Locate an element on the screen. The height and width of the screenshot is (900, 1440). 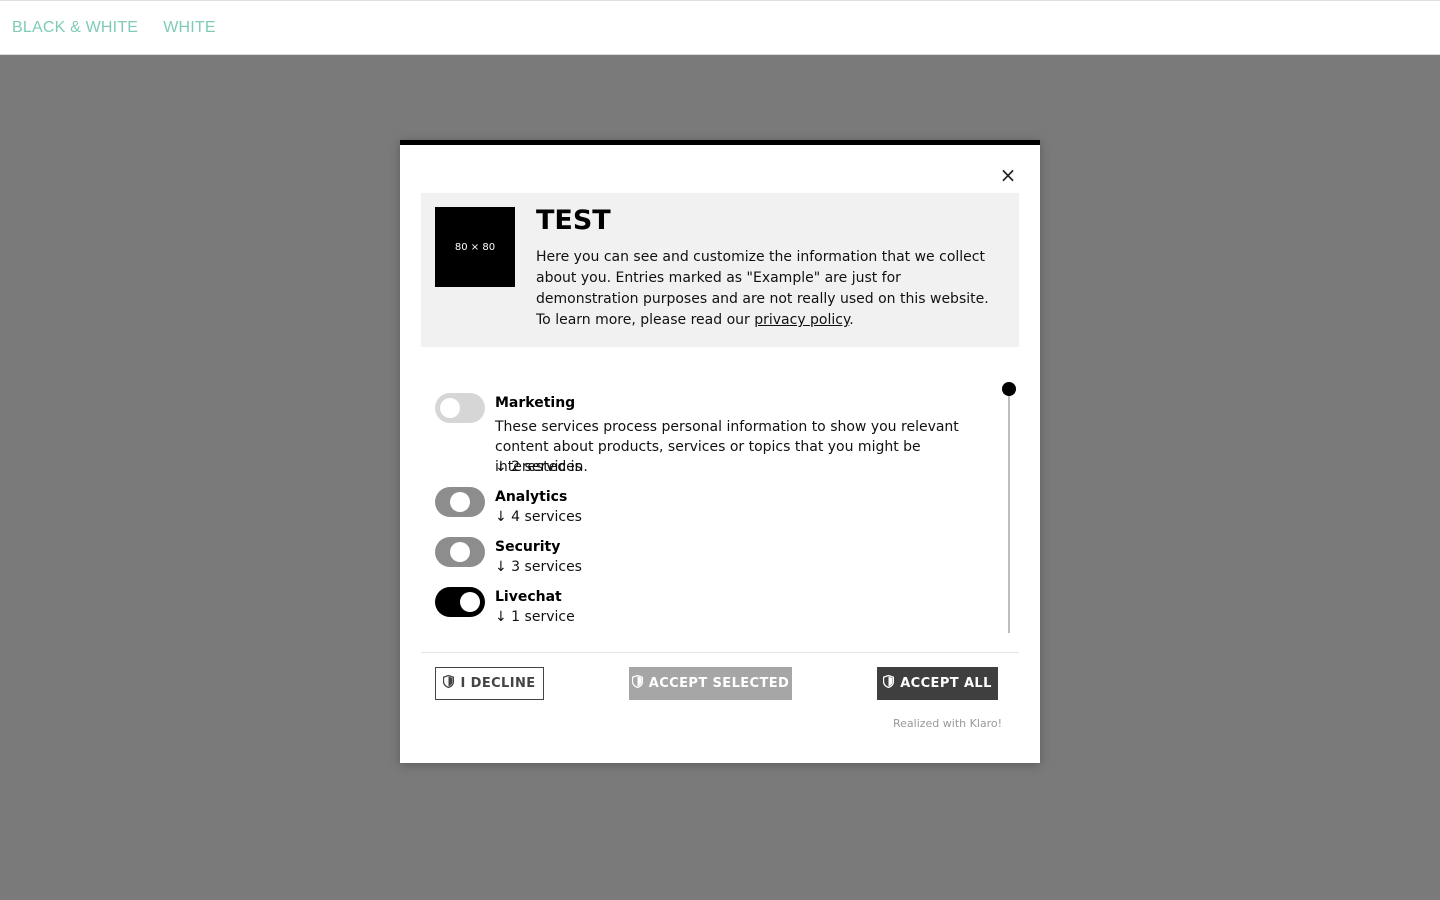
purpose-title: Marketing is located at coordinates (535, 403).